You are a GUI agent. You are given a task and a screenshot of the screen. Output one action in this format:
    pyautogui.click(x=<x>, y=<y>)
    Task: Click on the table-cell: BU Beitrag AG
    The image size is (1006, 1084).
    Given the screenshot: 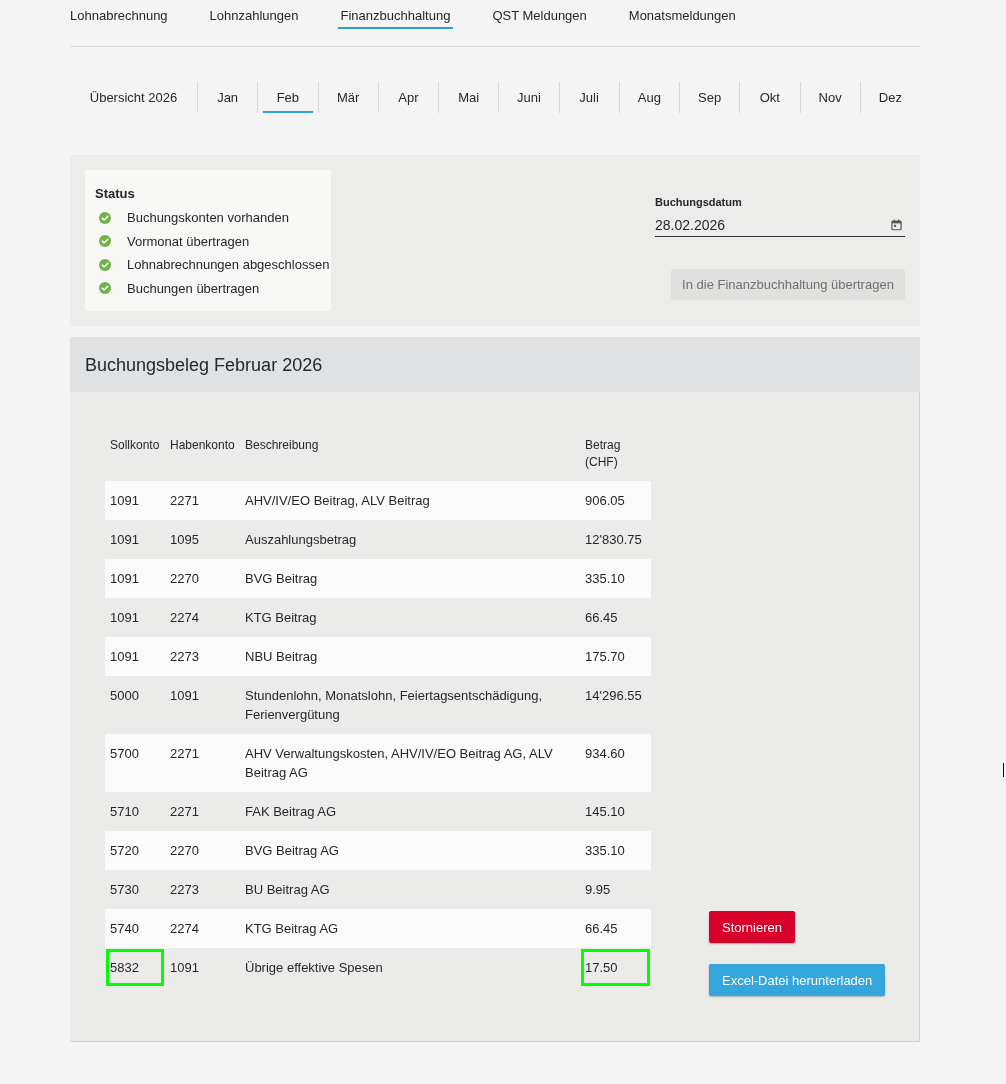 What is the action you would take?
    pyautogui.click(x=410, y=889)
    